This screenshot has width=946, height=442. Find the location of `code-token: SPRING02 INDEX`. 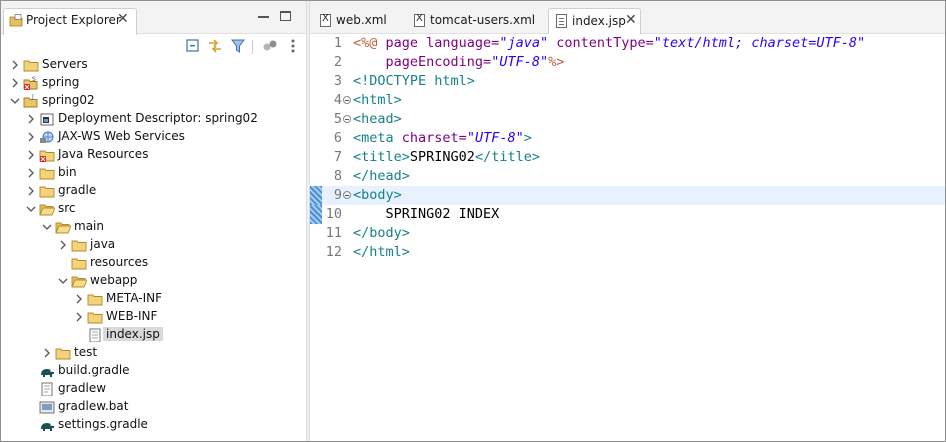

code-token: SPRING02 INDEX is located at coordinates (426, 214).